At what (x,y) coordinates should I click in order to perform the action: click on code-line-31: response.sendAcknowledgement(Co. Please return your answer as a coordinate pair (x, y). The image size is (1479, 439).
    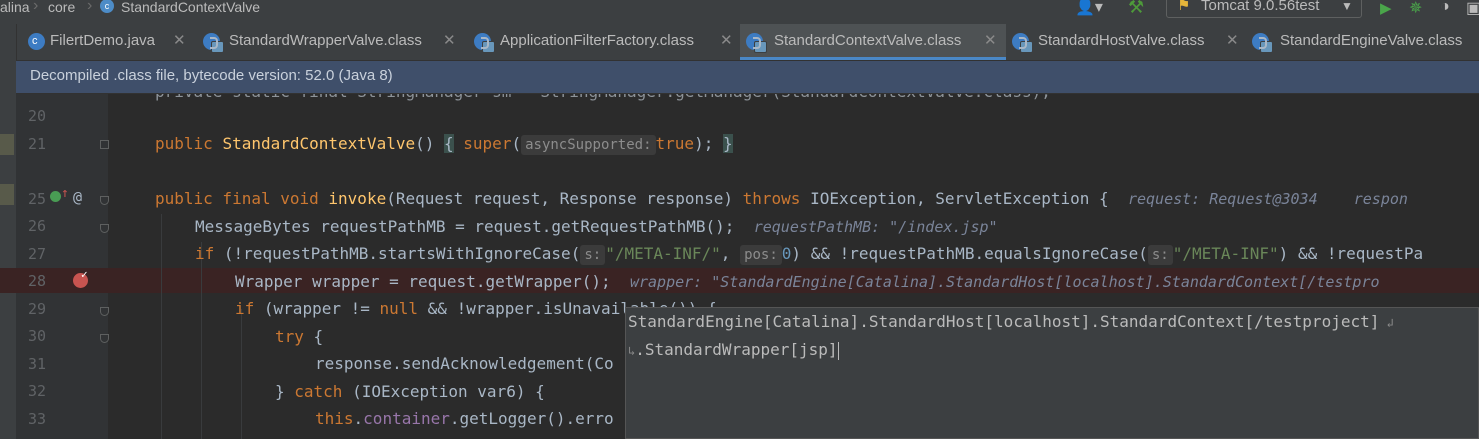
    Looking at the image, I should click on (464, 364).